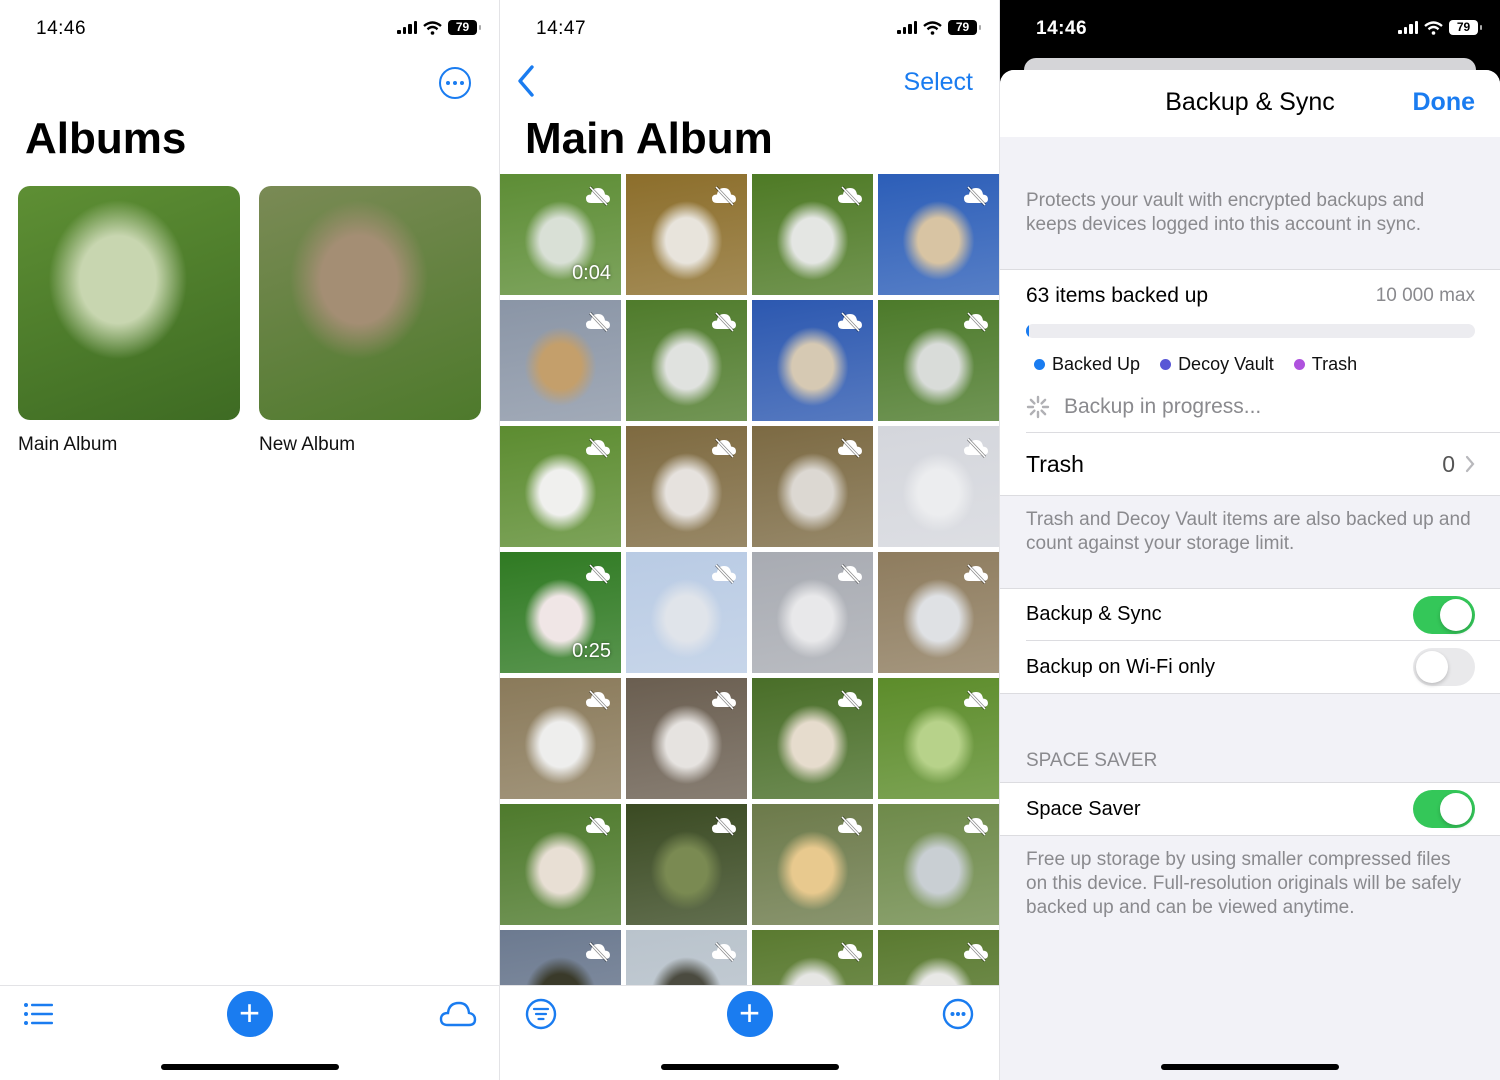 The width and height of the screenshot is (1500, 1080). What do you see at coordinates (526, 81) in the screenshot?
I see `chevron-left-icon` at bounding box center [526, 81].